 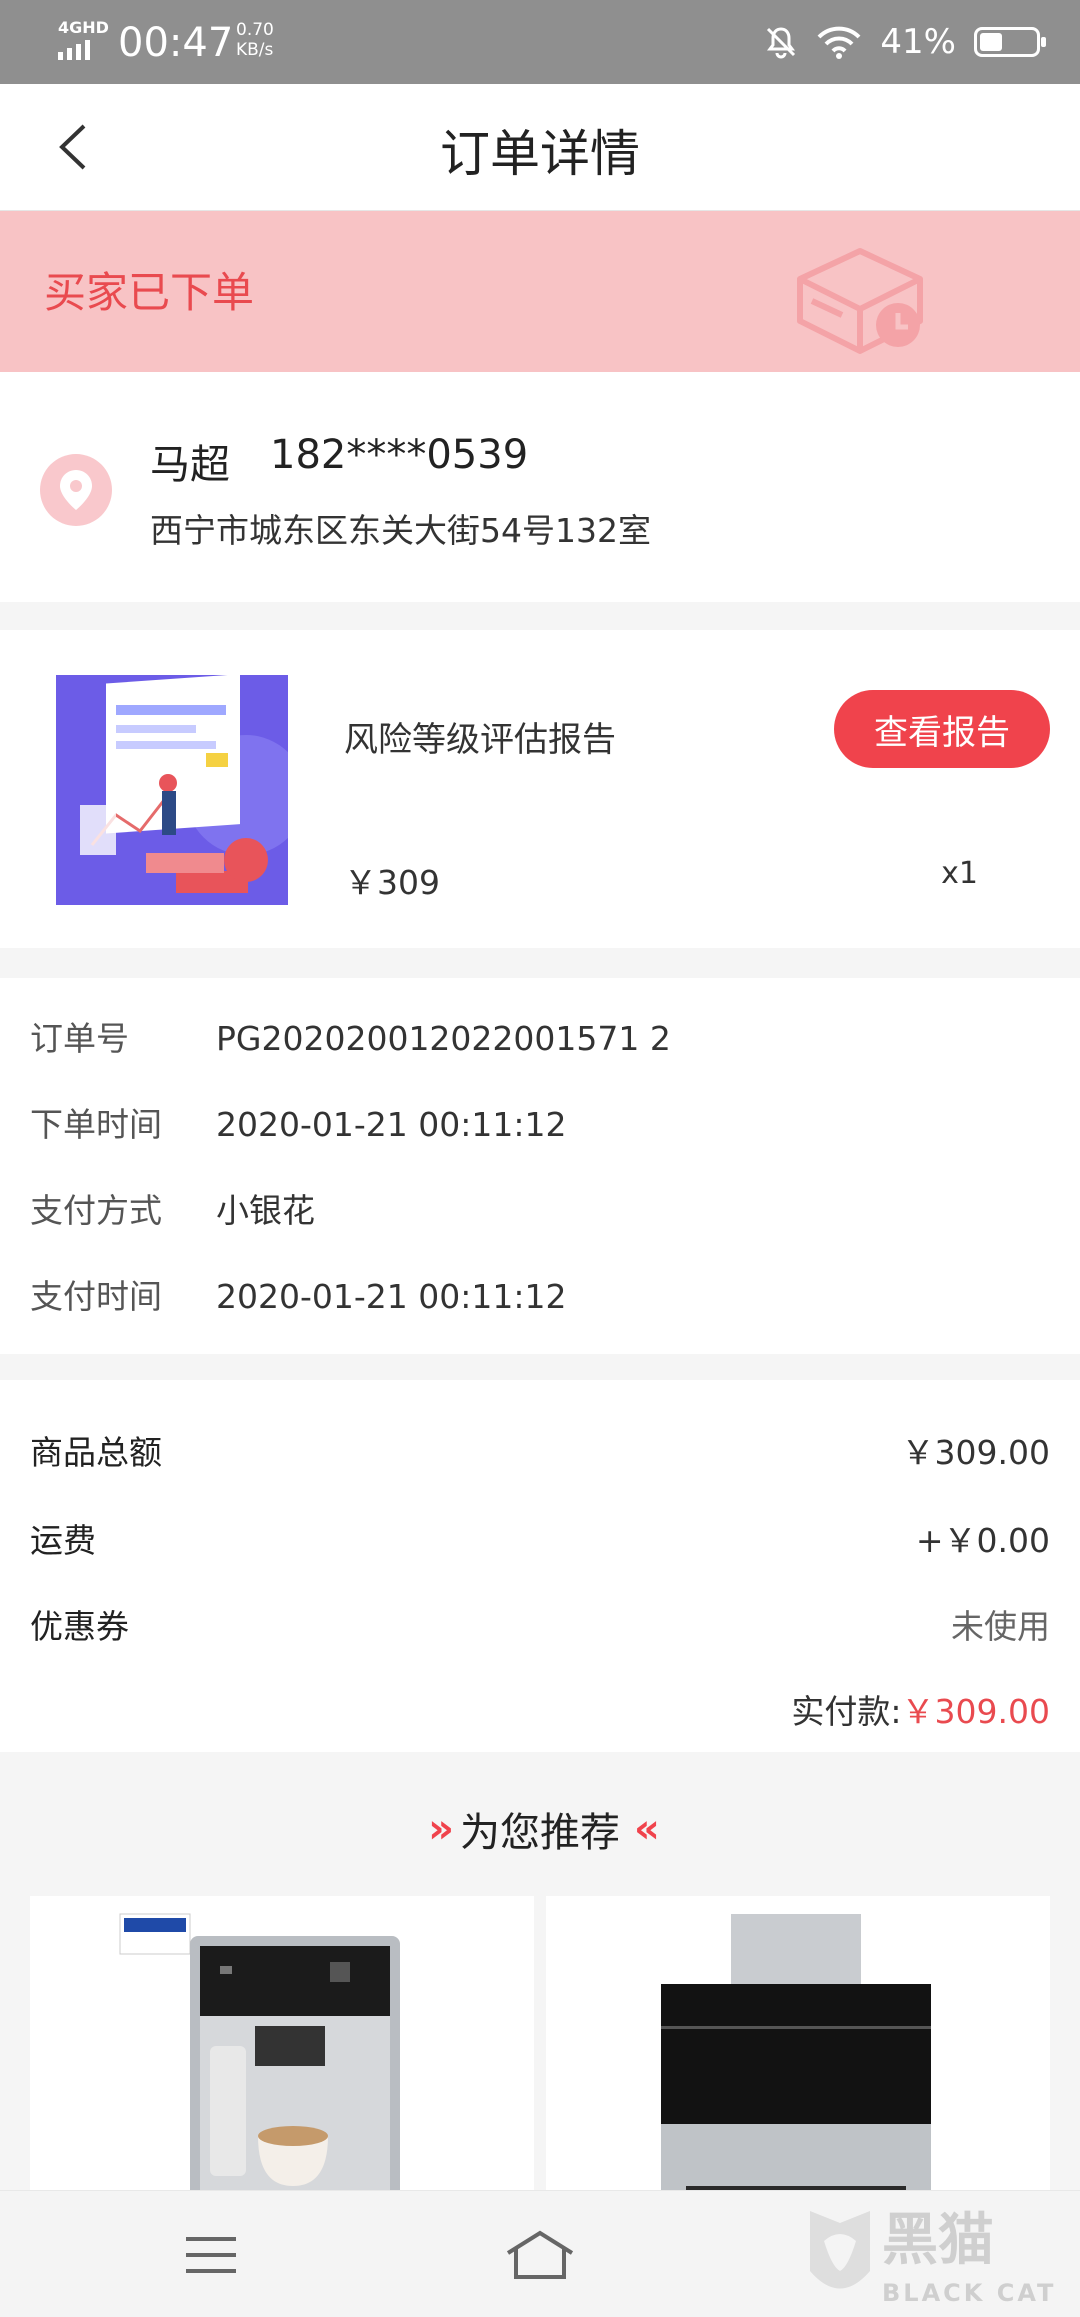 What do you see at coordinates (255, 30) in the screenshot?
I see `speed-value: 0.70` at bounding box center [255, 30].